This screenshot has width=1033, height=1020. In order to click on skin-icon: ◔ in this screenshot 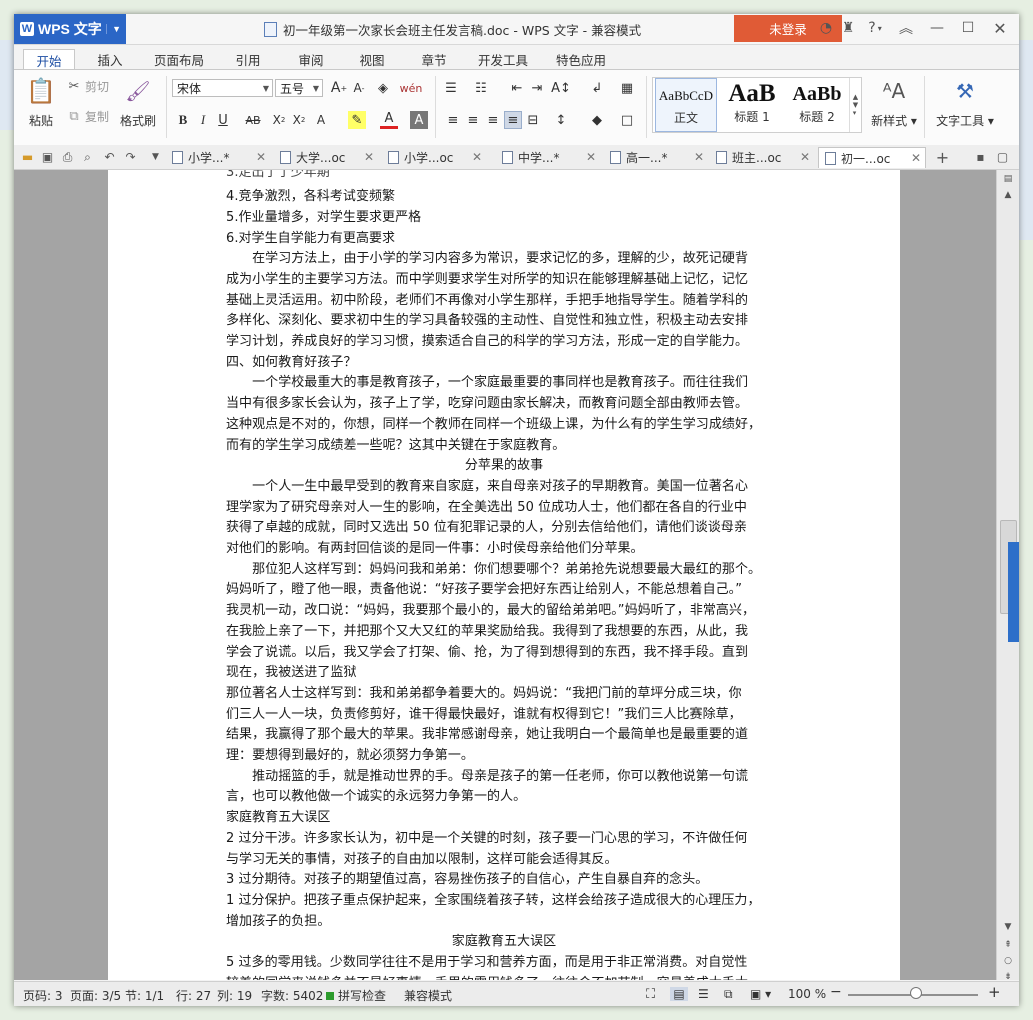, I will do `click(826, 28)`.